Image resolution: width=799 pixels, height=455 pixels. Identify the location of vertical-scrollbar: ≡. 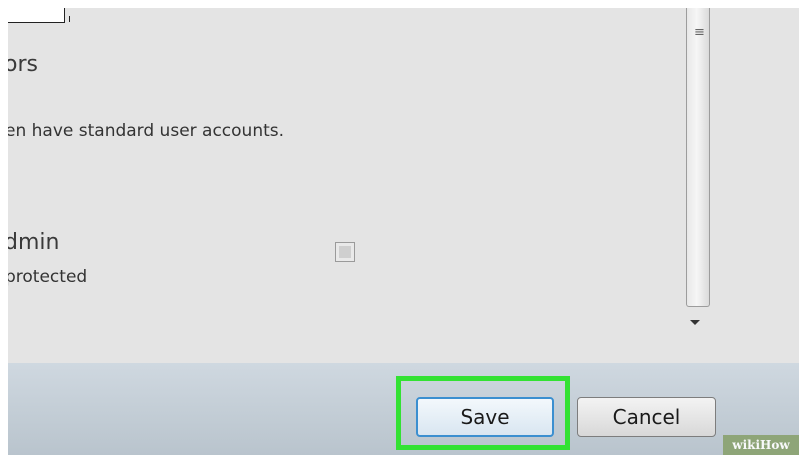
(697, 180).